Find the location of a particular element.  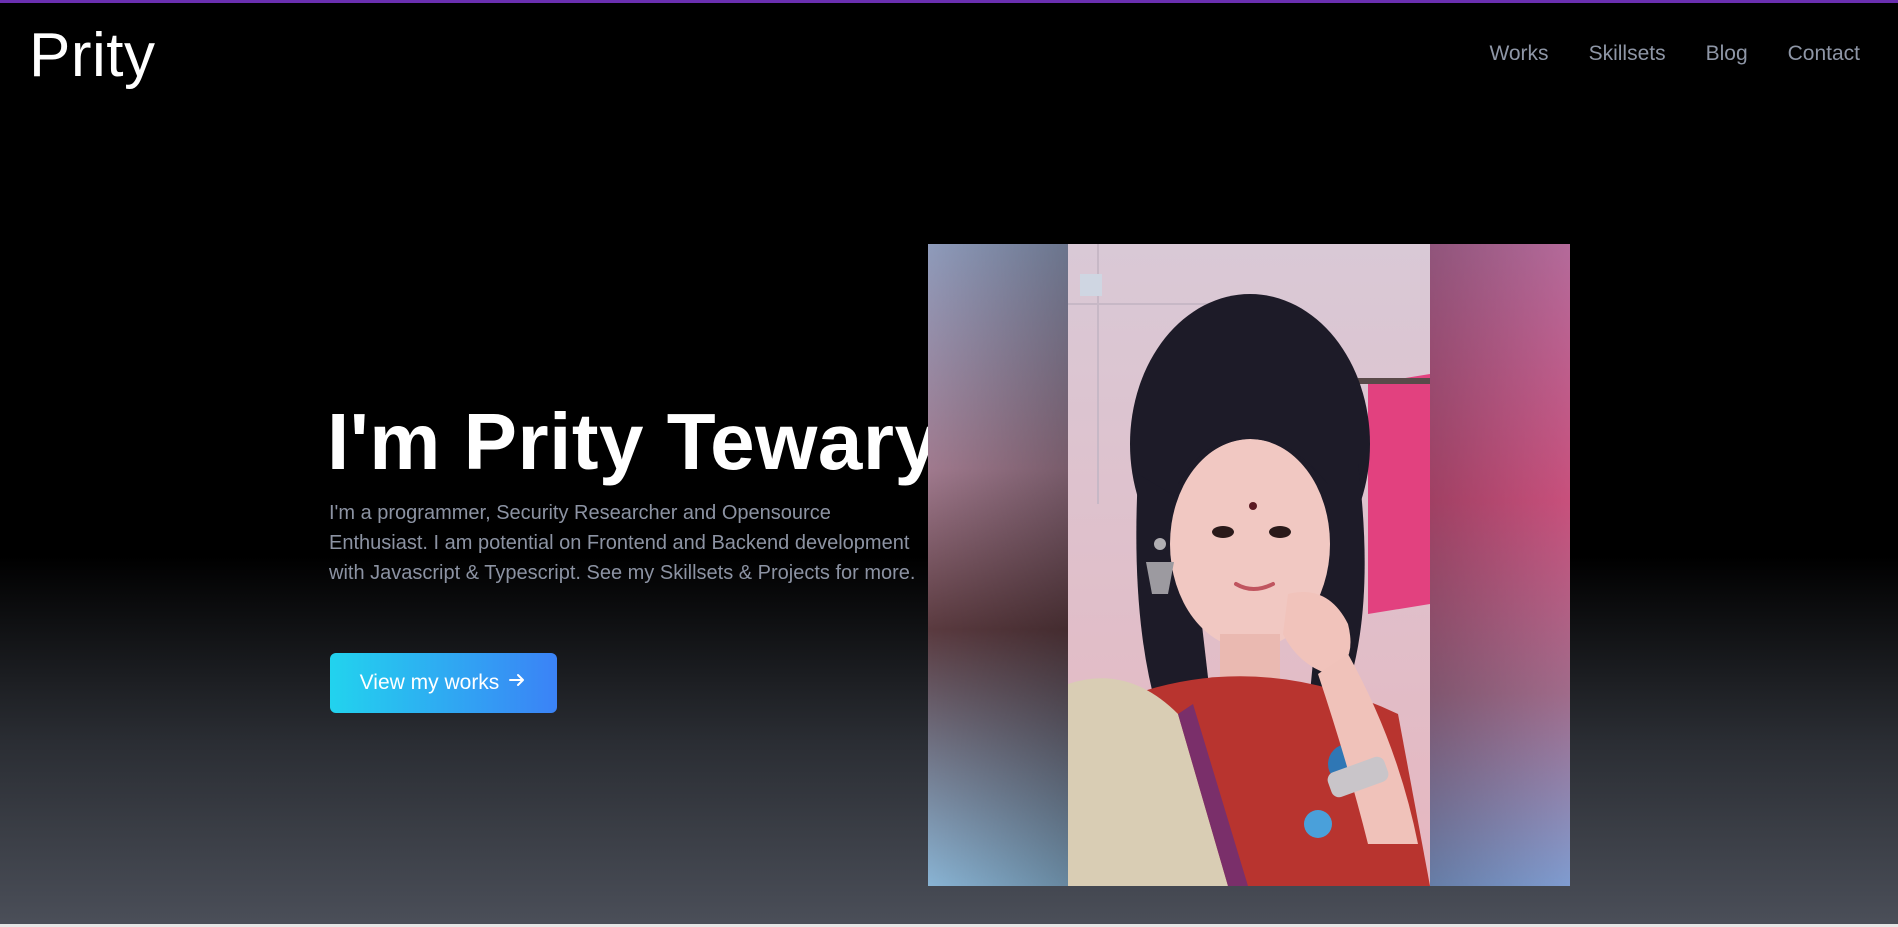

nav-item-contact: Contact is located at coordinates (1824, 54).